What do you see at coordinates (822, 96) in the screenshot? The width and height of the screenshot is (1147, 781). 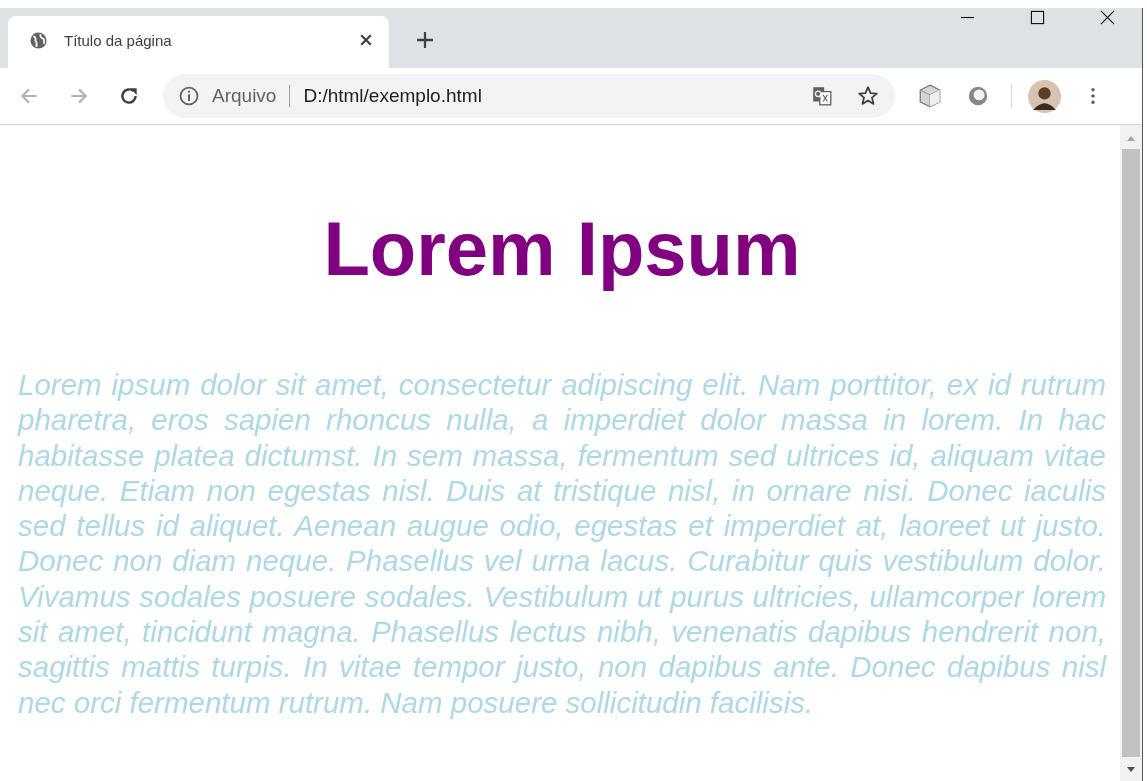 I see `translate-icon` at bounding box center [822, 96].